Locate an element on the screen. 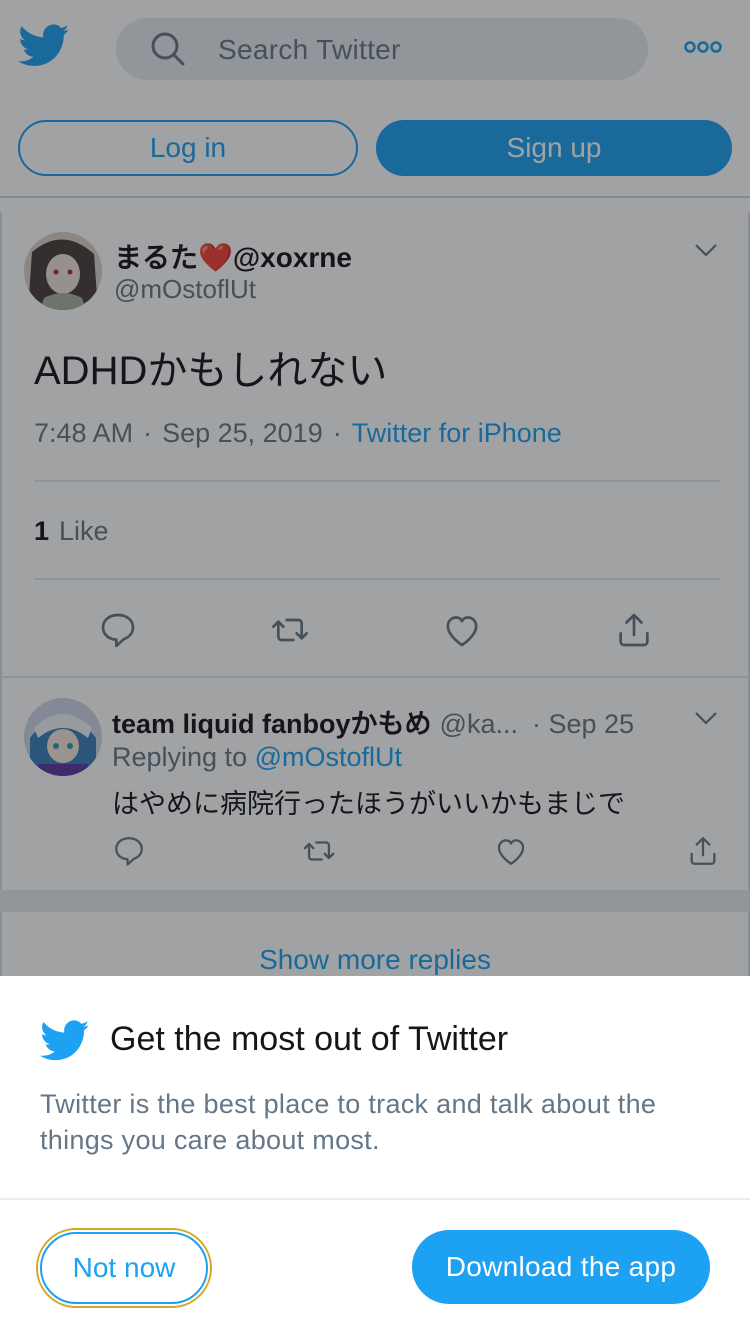 The width and height of the screenshot is (750, 1334). twitter-bird-icon is located at coordinates (65, 1040).